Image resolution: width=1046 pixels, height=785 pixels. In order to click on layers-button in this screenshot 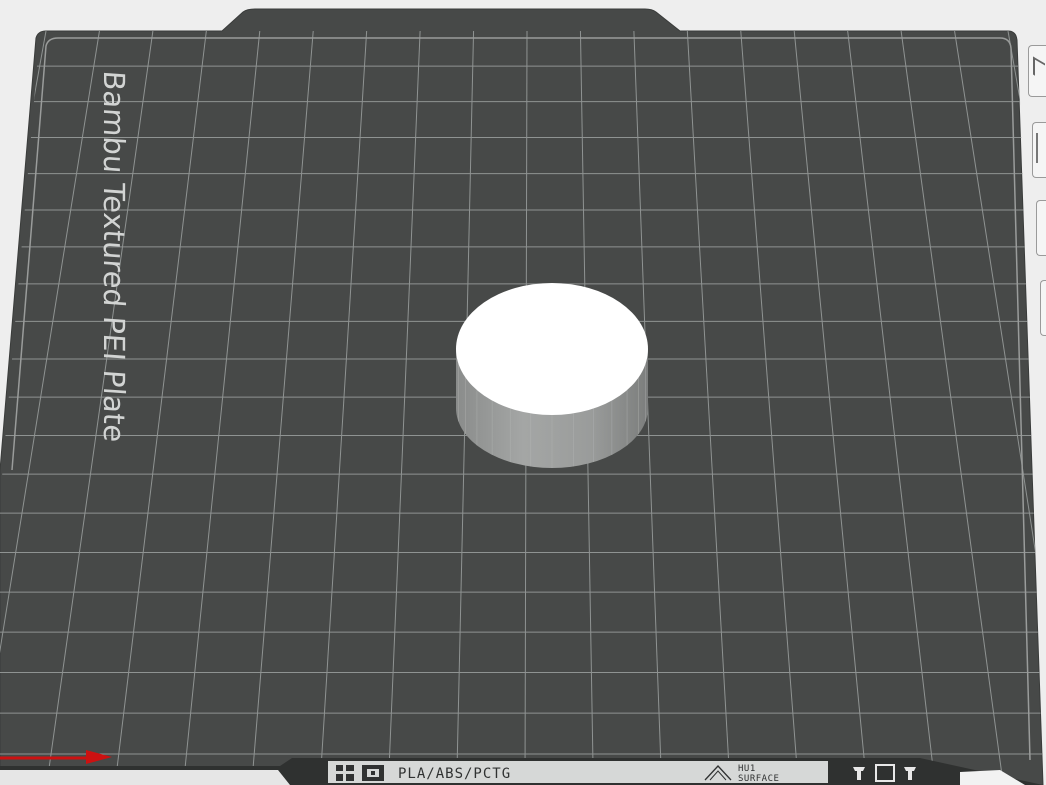, I will do `click(1043, 308)`.